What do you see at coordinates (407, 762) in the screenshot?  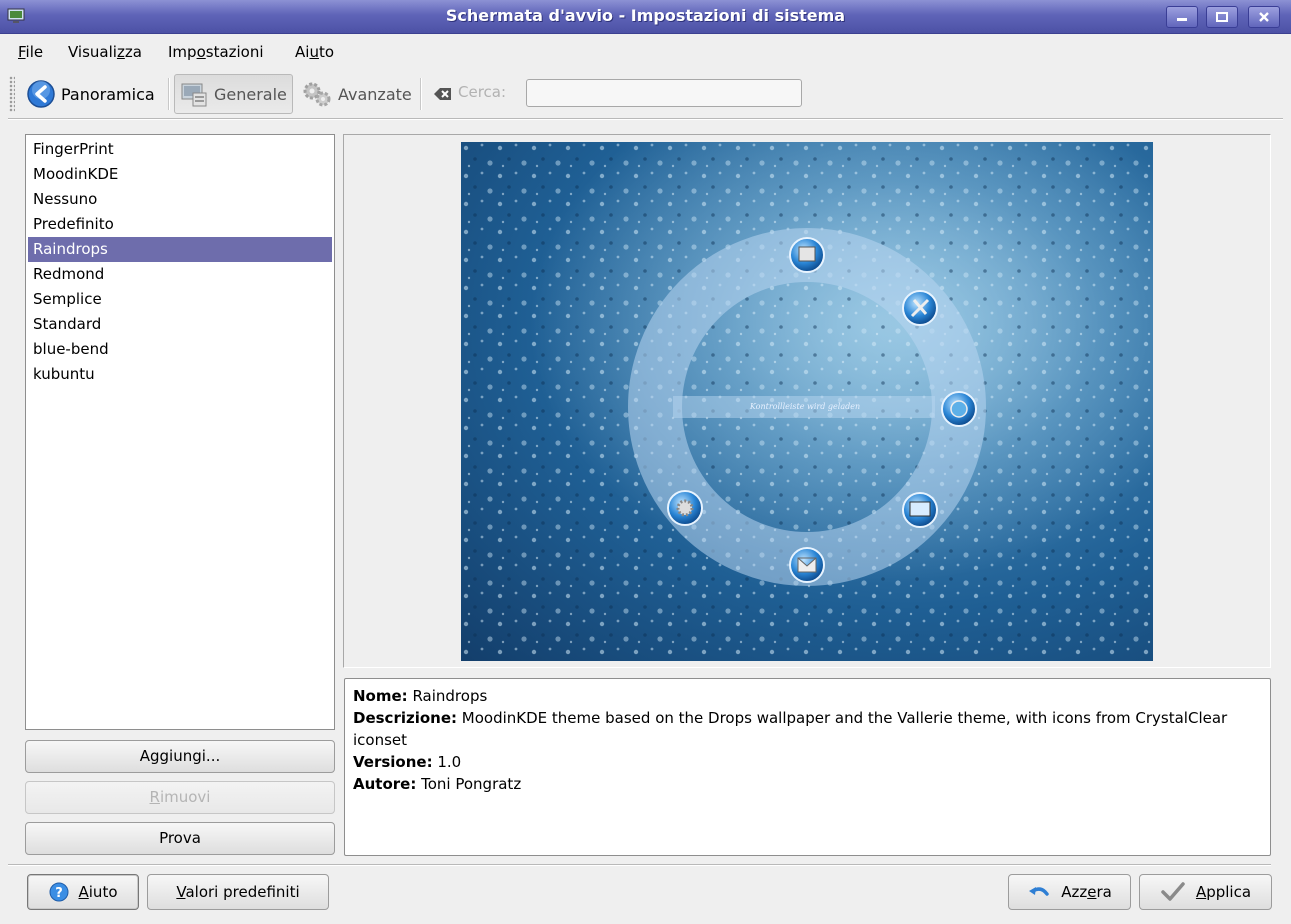 I see `info-versione: Versione: 1.0` at bounding box center [407, 762].